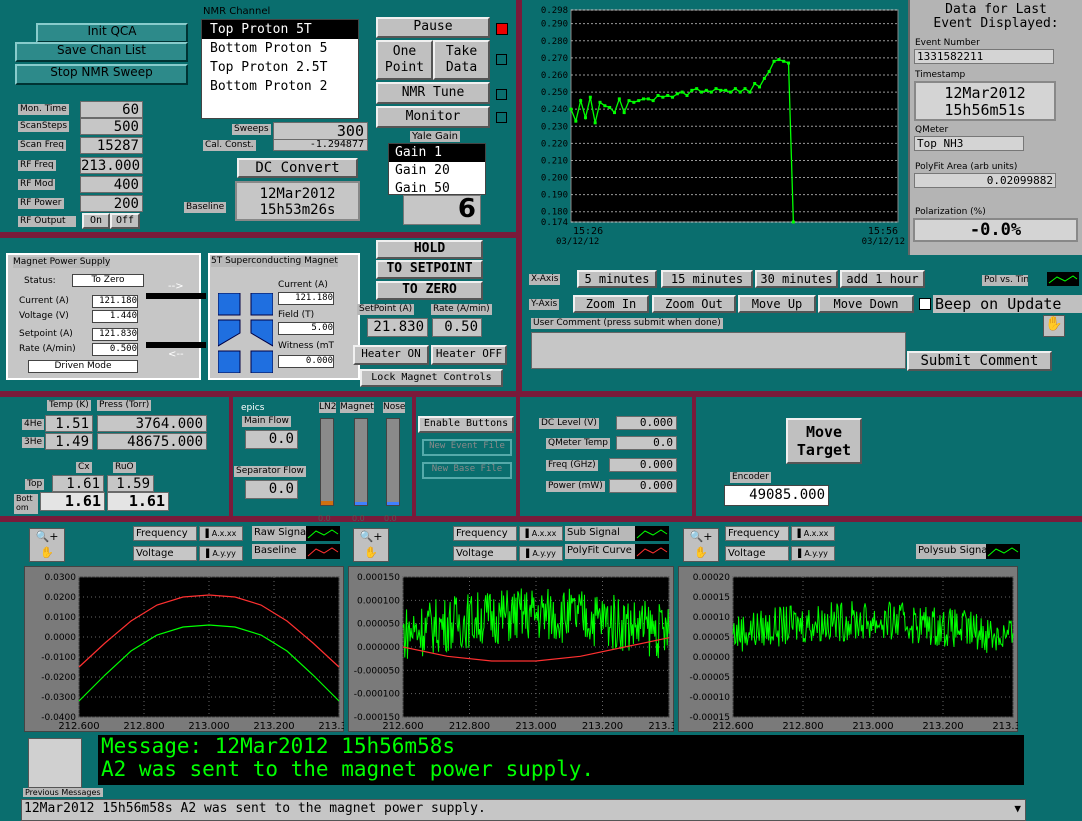 The width and height of the screenshot is (1082, 821). Describe the element at coordinates (617, 279) in the screenshot. I see `x-5min-button: 5 minutes` at that location.